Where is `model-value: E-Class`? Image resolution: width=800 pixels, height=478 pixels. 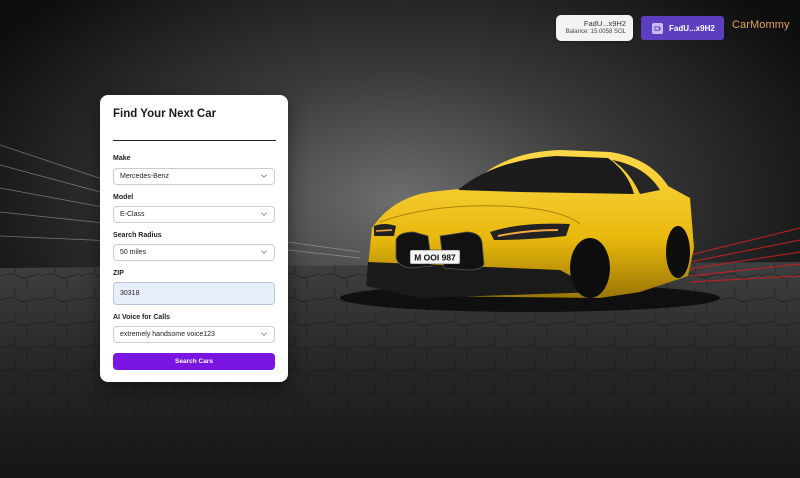 model-value: E-Class is located at coordinates (132, 214).